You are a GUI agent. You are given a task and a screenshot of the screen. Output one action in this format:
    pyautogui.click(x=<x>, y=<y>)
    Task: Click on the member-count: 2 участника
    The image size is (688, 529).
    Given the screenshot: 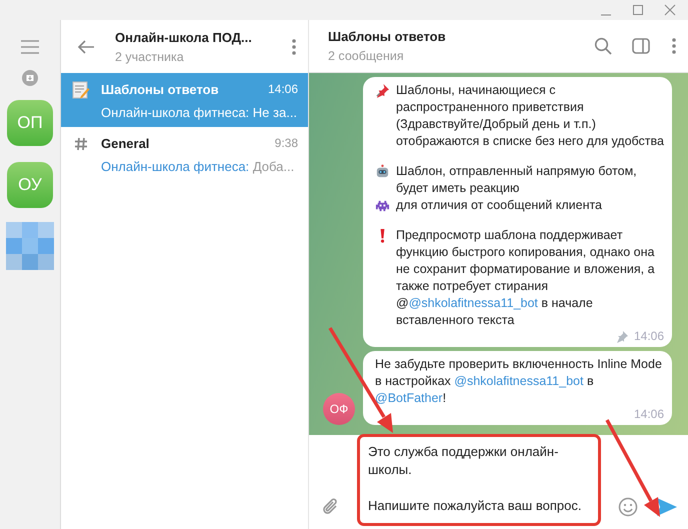 What is the action you would take?
    pyautogui.click(x=150, y=57)
    